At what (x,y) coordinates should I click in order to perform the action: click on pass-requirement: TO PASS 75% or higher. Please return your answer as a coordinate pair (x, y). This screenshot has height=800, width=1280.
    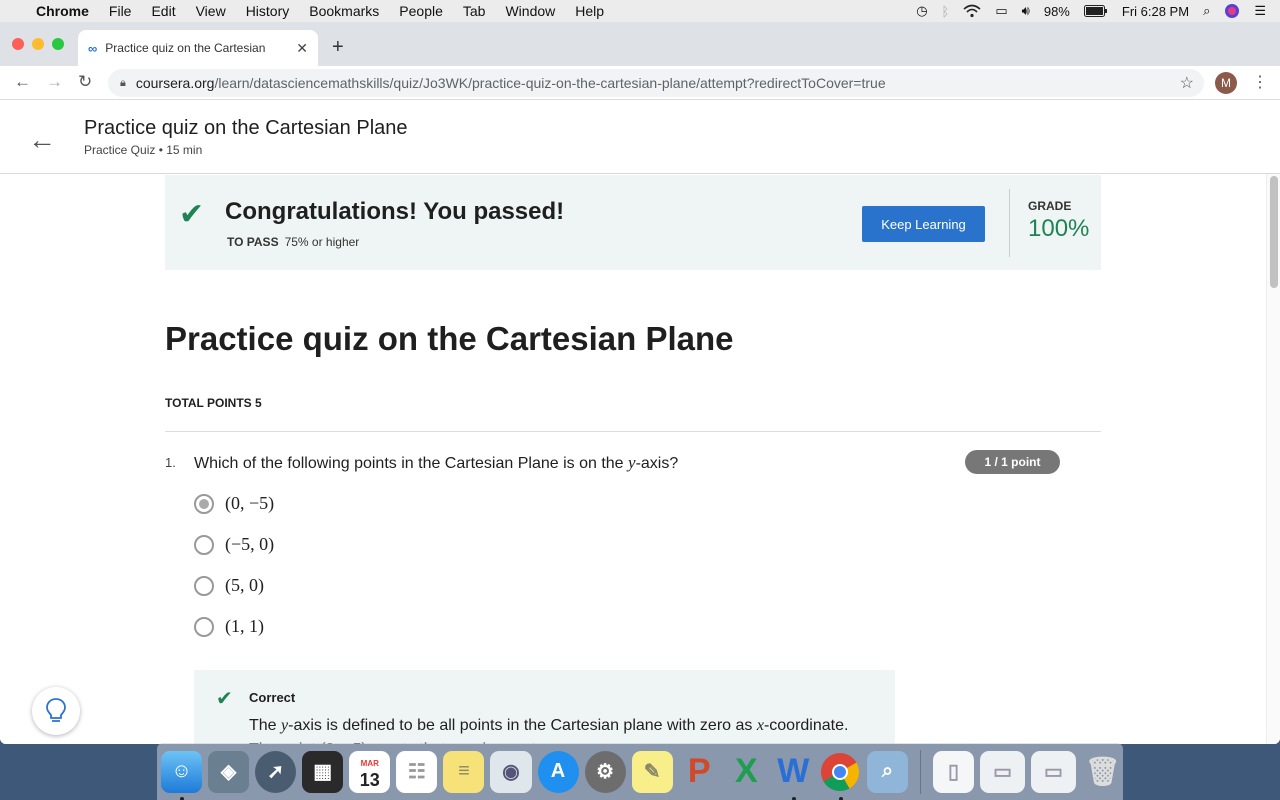
    Looking at the image, I should click on (293, 242).